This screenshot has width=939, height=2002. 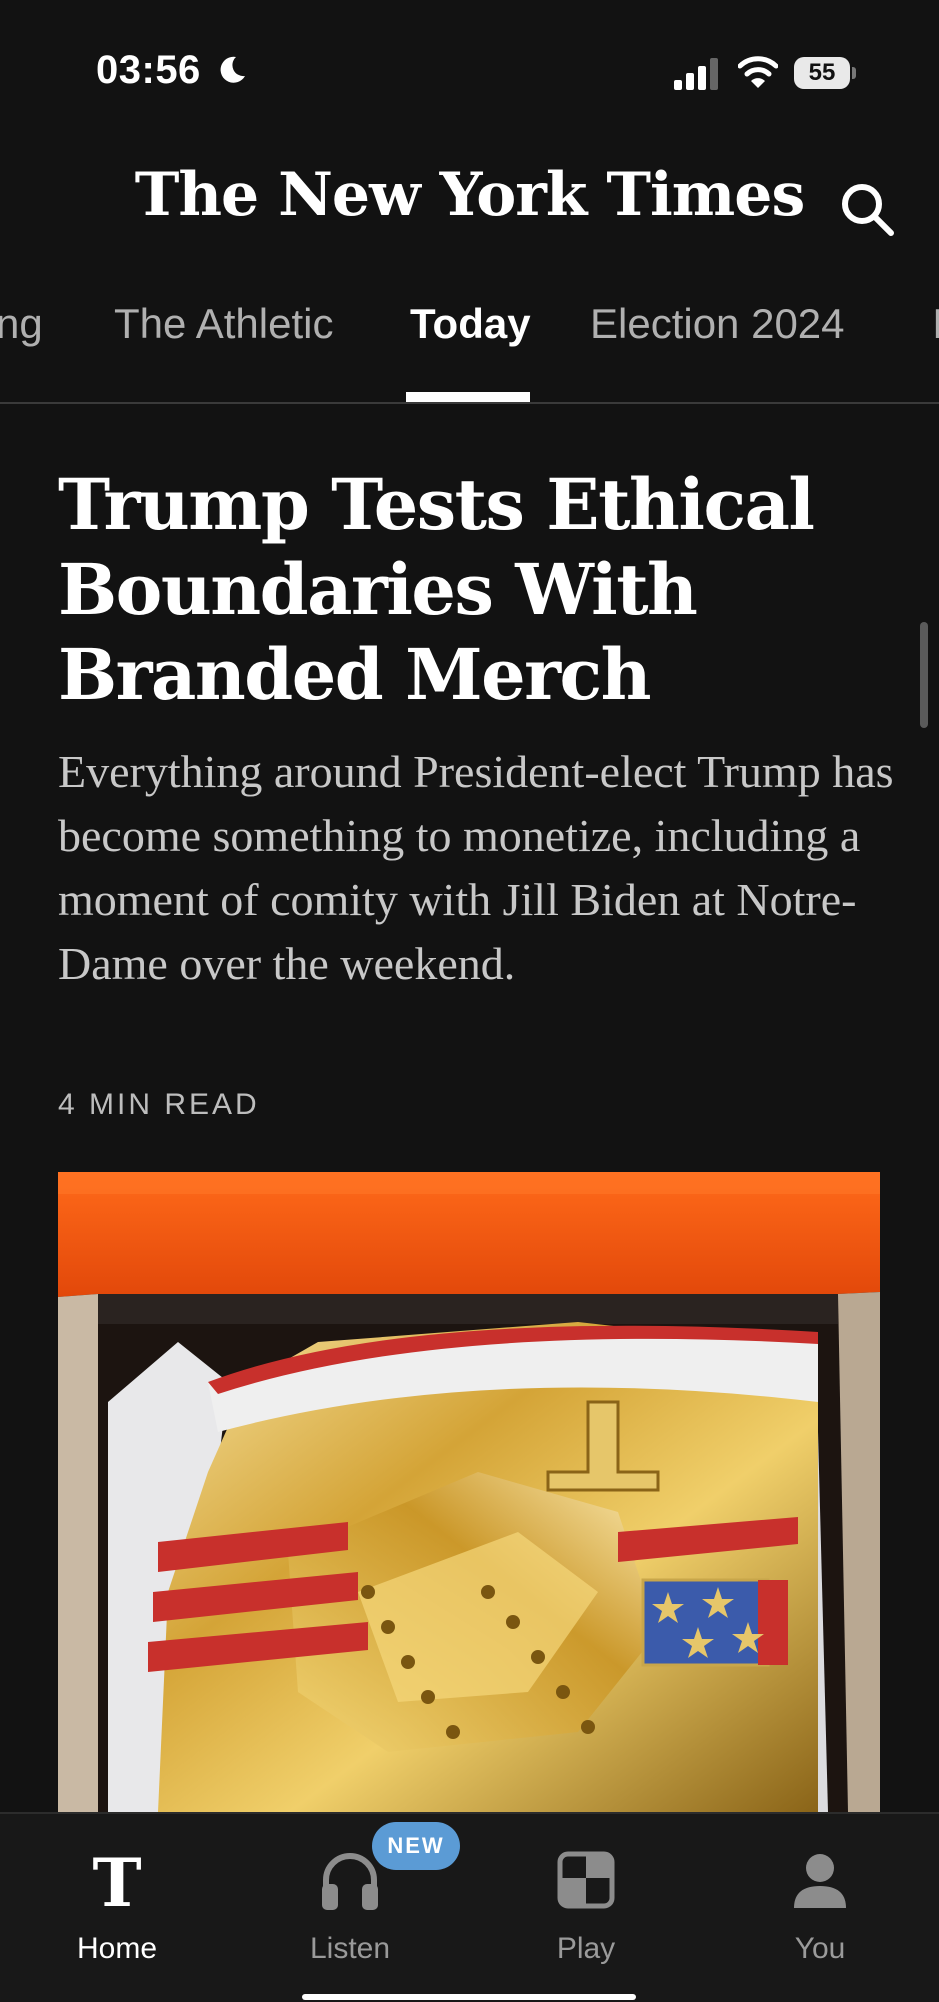 What do you see at coordinates (350, 1948) in the screenshot?
I see `nav-listen-label: Listen` at bounding box center [350, 1948].